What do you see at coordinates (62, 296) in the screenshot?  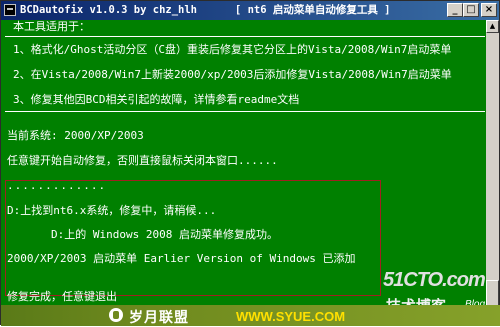 I see `done-message: 修复完成，任意键退出` at bounding box center [62, 296].